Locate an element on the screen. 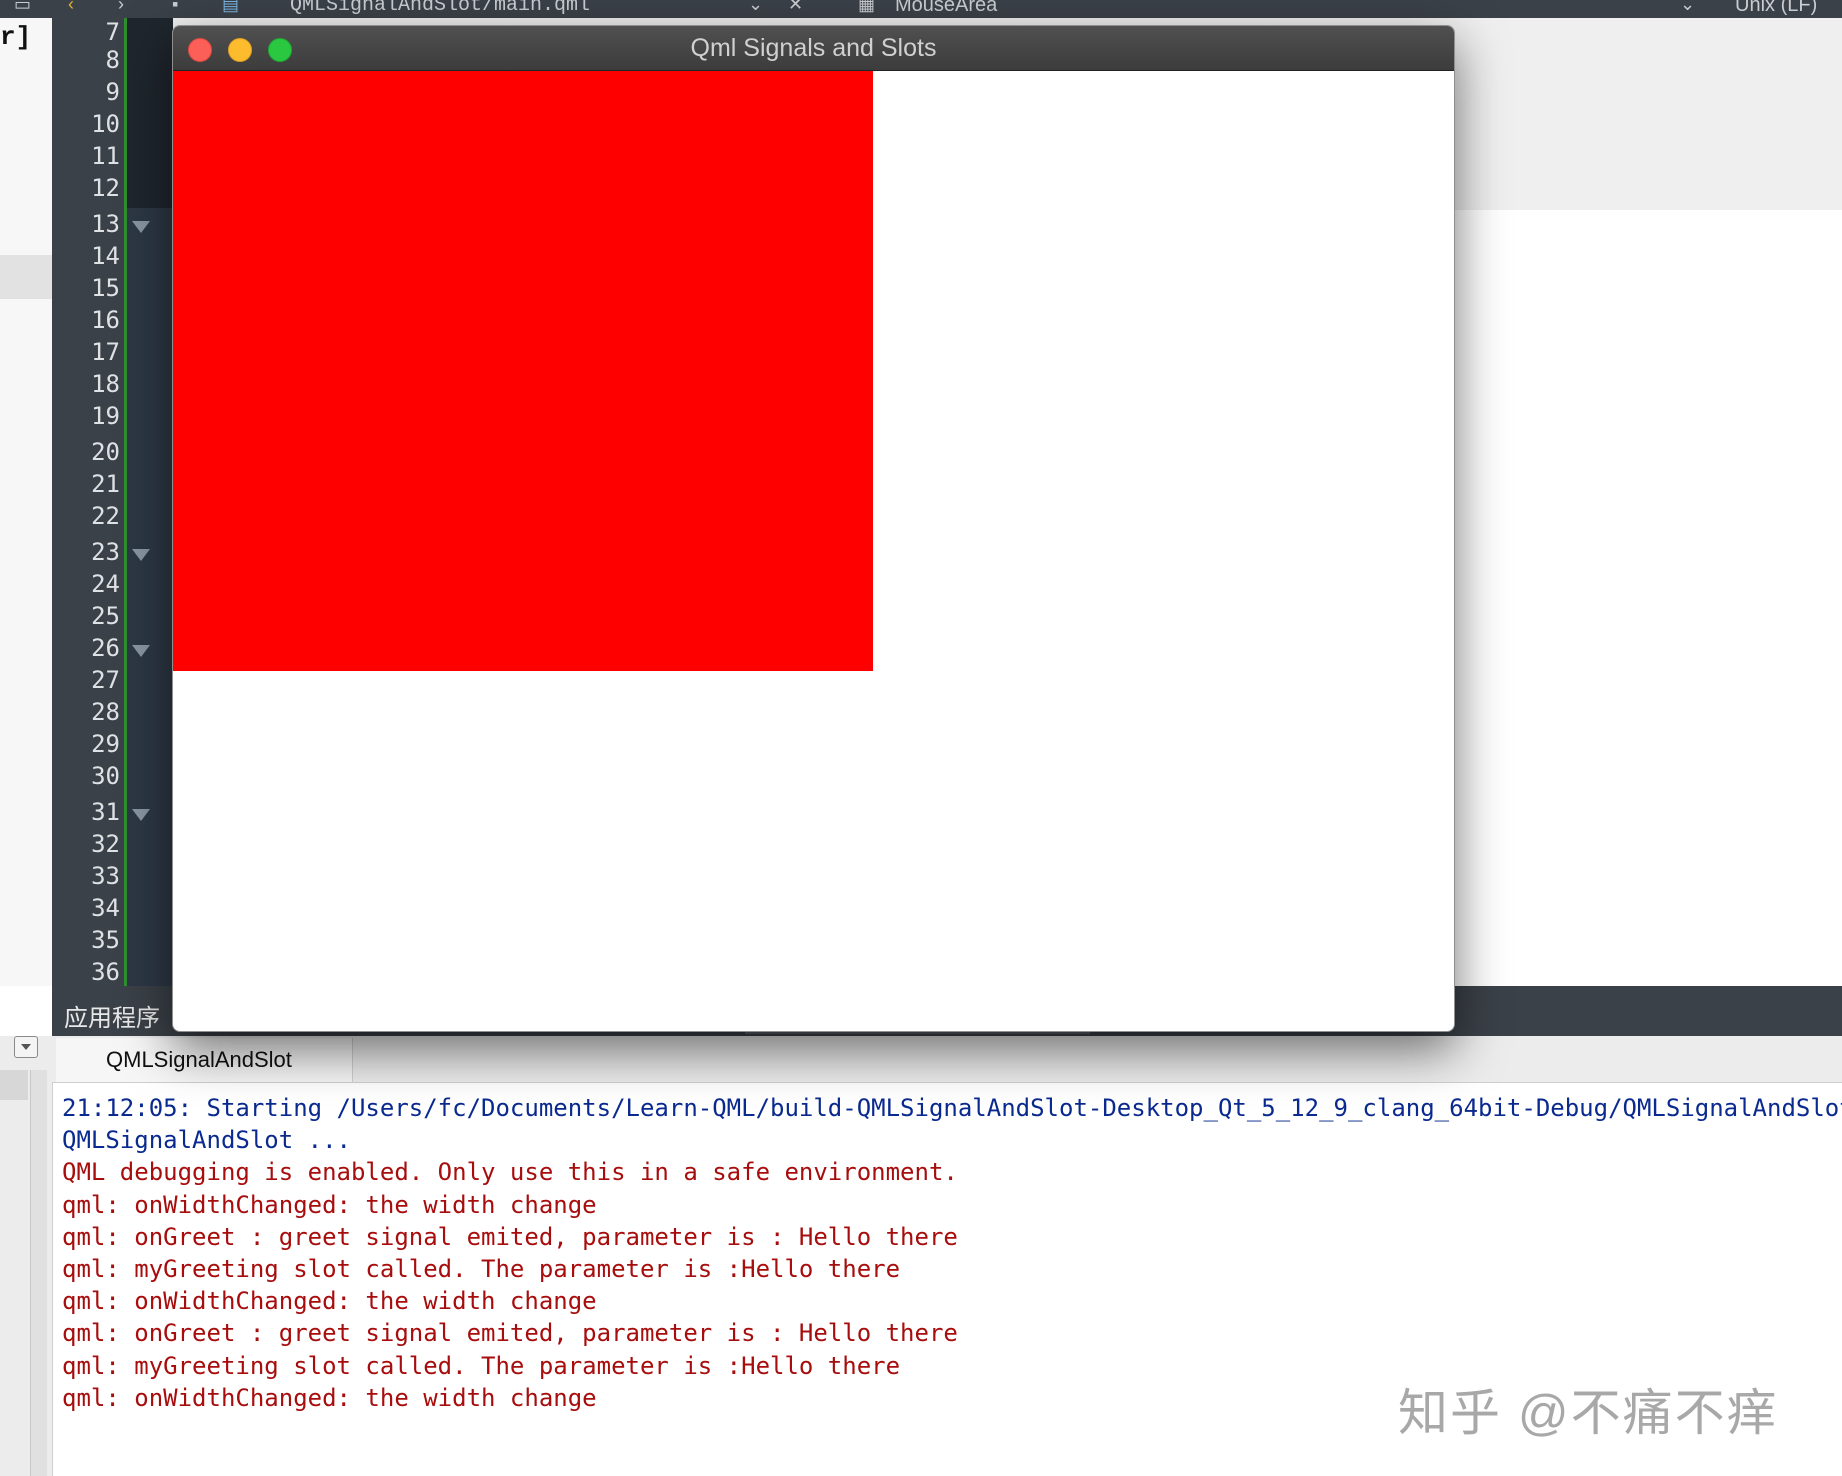 The height and width of the screenshot is (1476, 1842). line-number: 26 is located at coordinates (105, 648).